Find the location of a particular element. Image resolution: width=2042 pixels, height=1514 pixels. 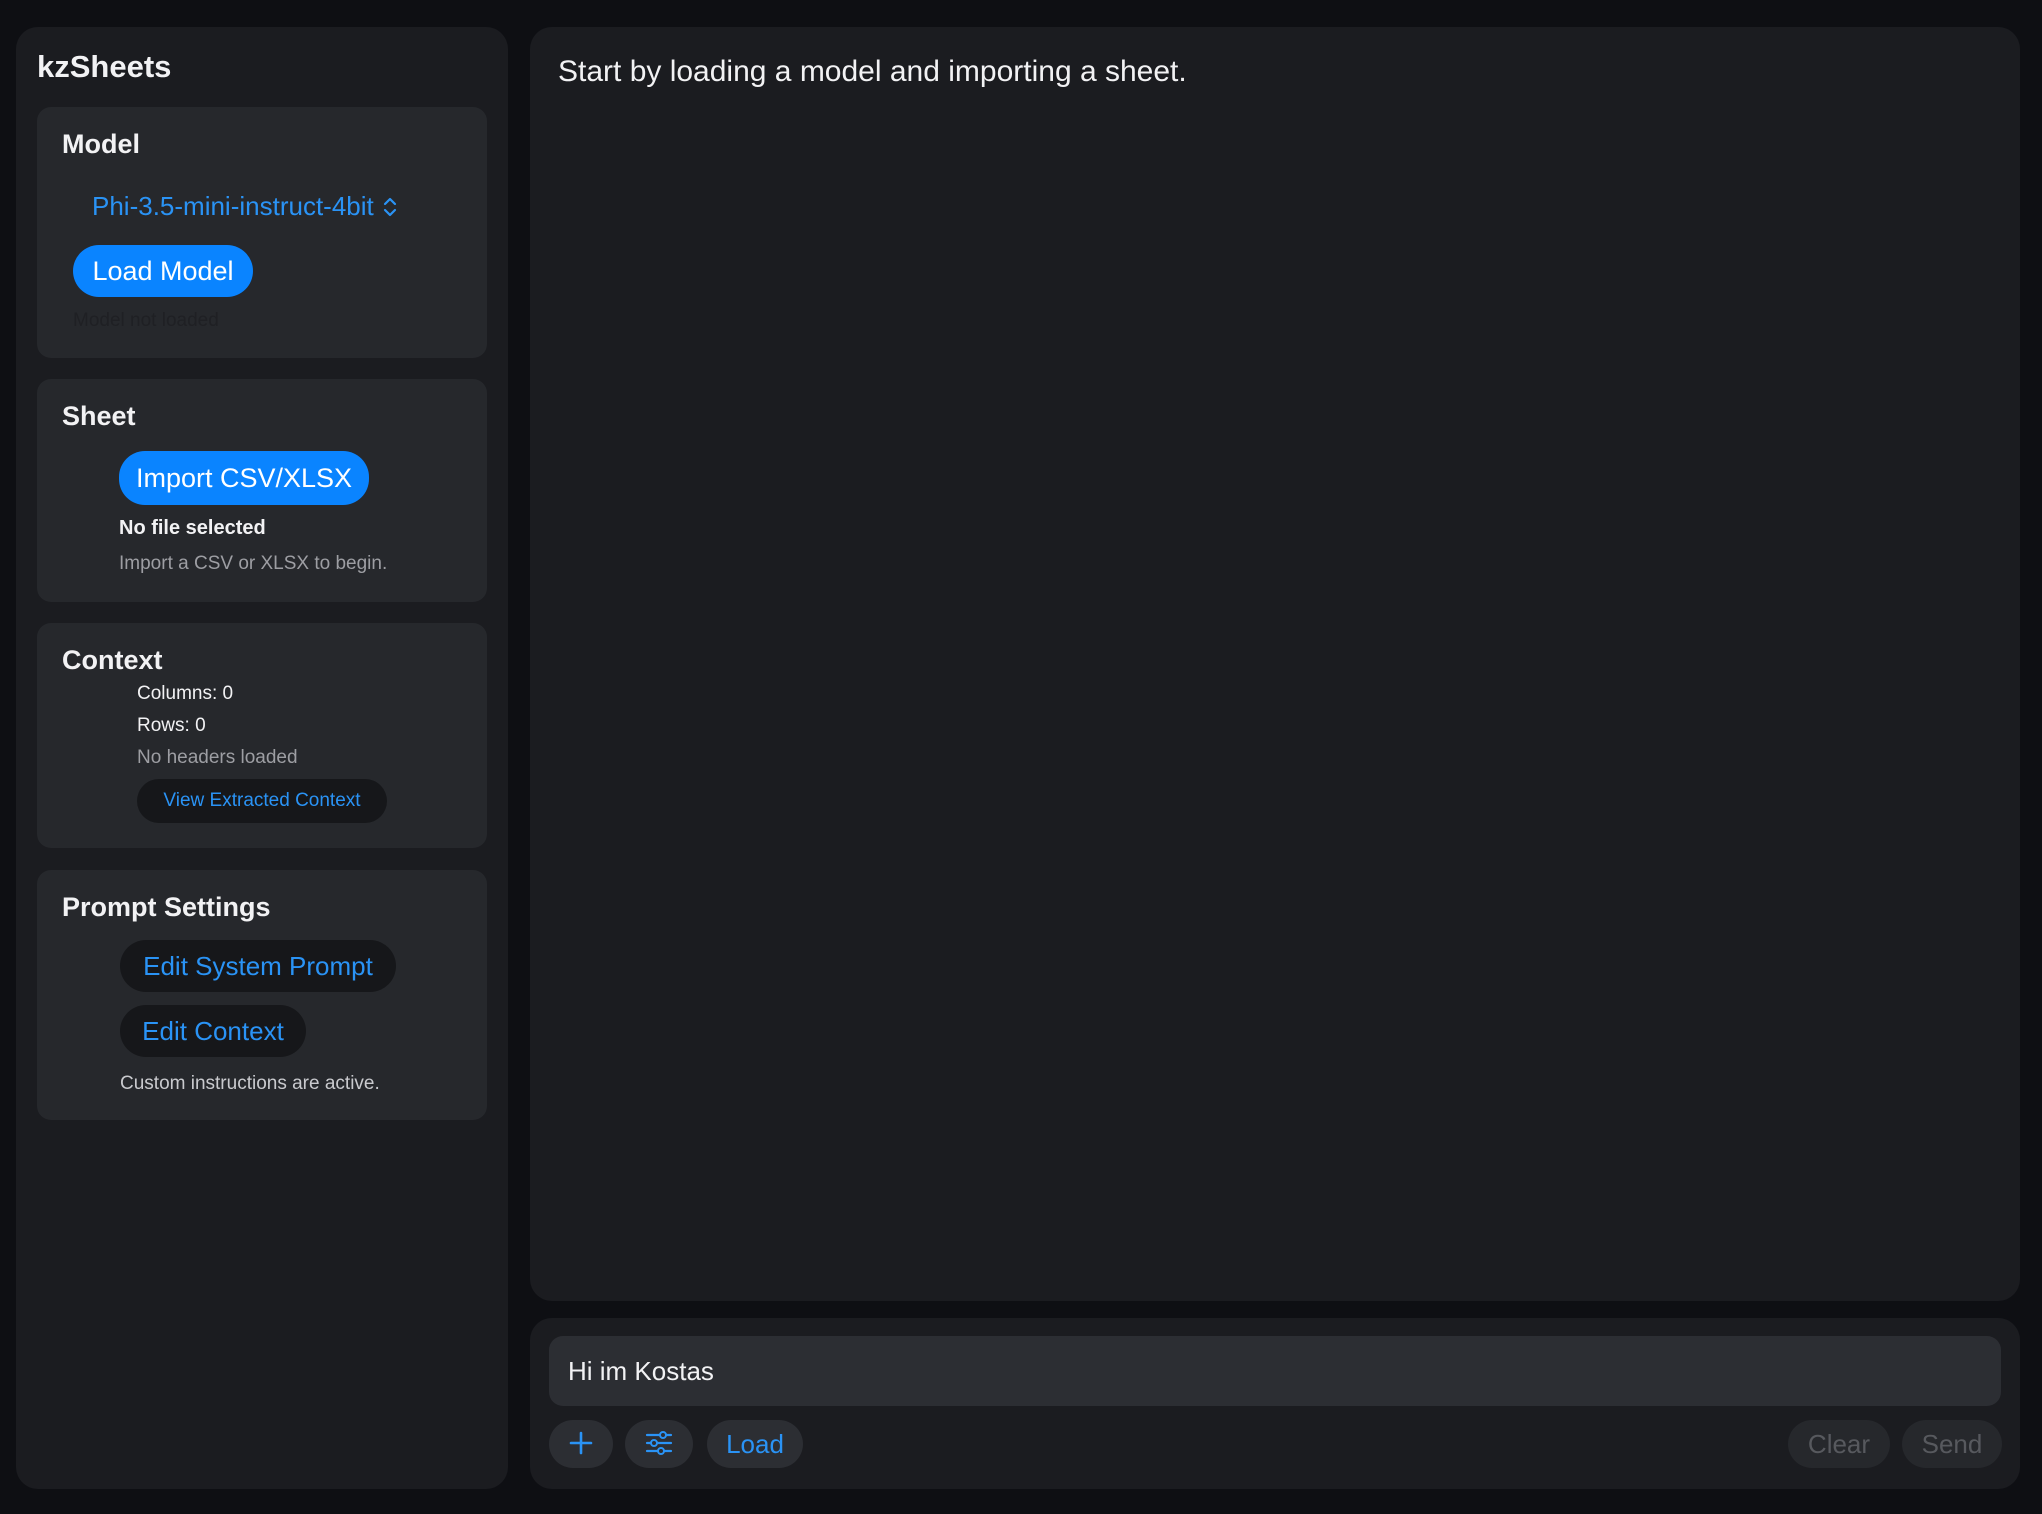

plus-icon is located at coordinates (581, 1444).